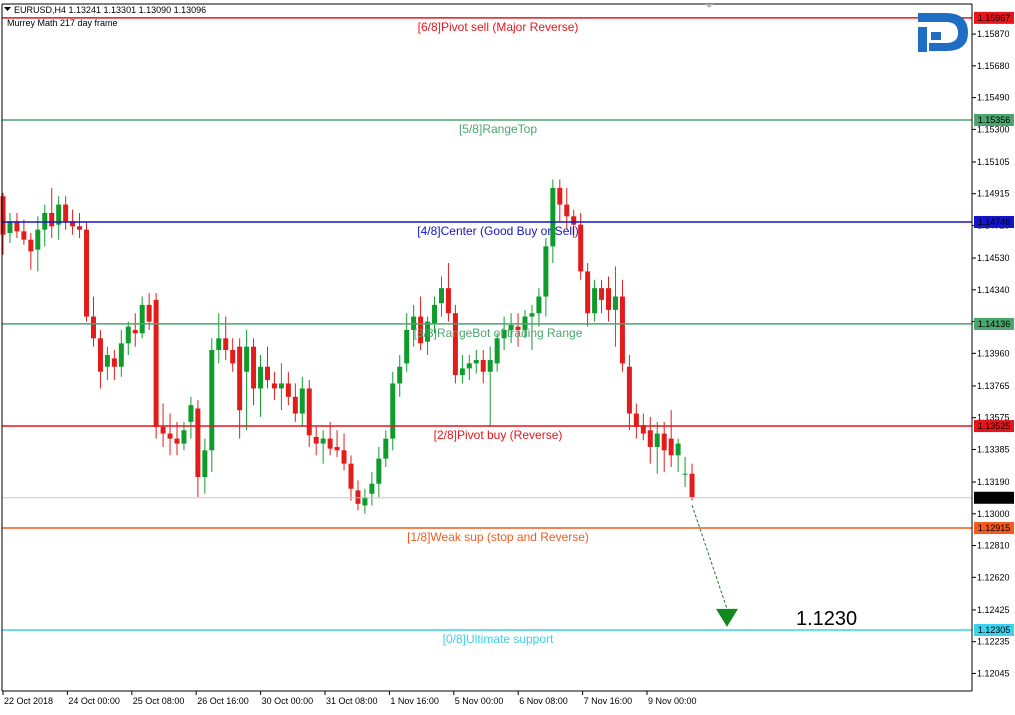  Describe the element at coordinates (993, 290) in the screenshot. I see `price-tick-label: 1.14340` at that location.